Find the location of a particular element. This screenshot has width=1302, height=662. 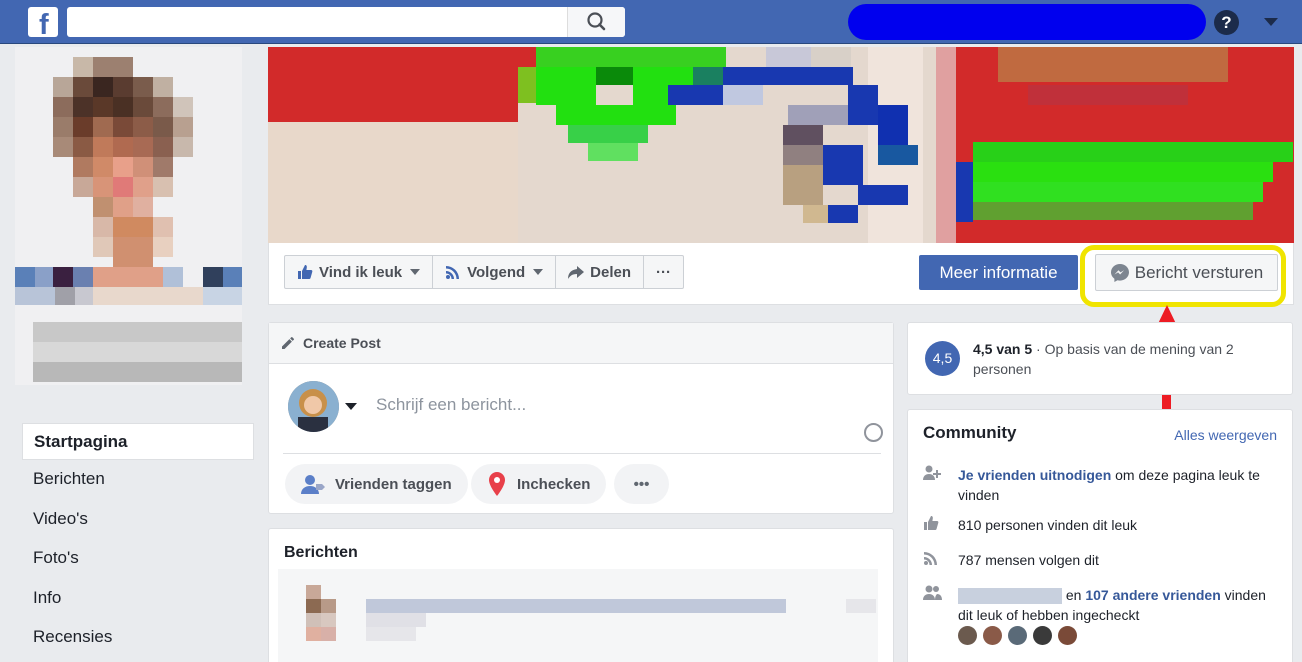

top-bar: f ? is located at coordinates (651, 22).